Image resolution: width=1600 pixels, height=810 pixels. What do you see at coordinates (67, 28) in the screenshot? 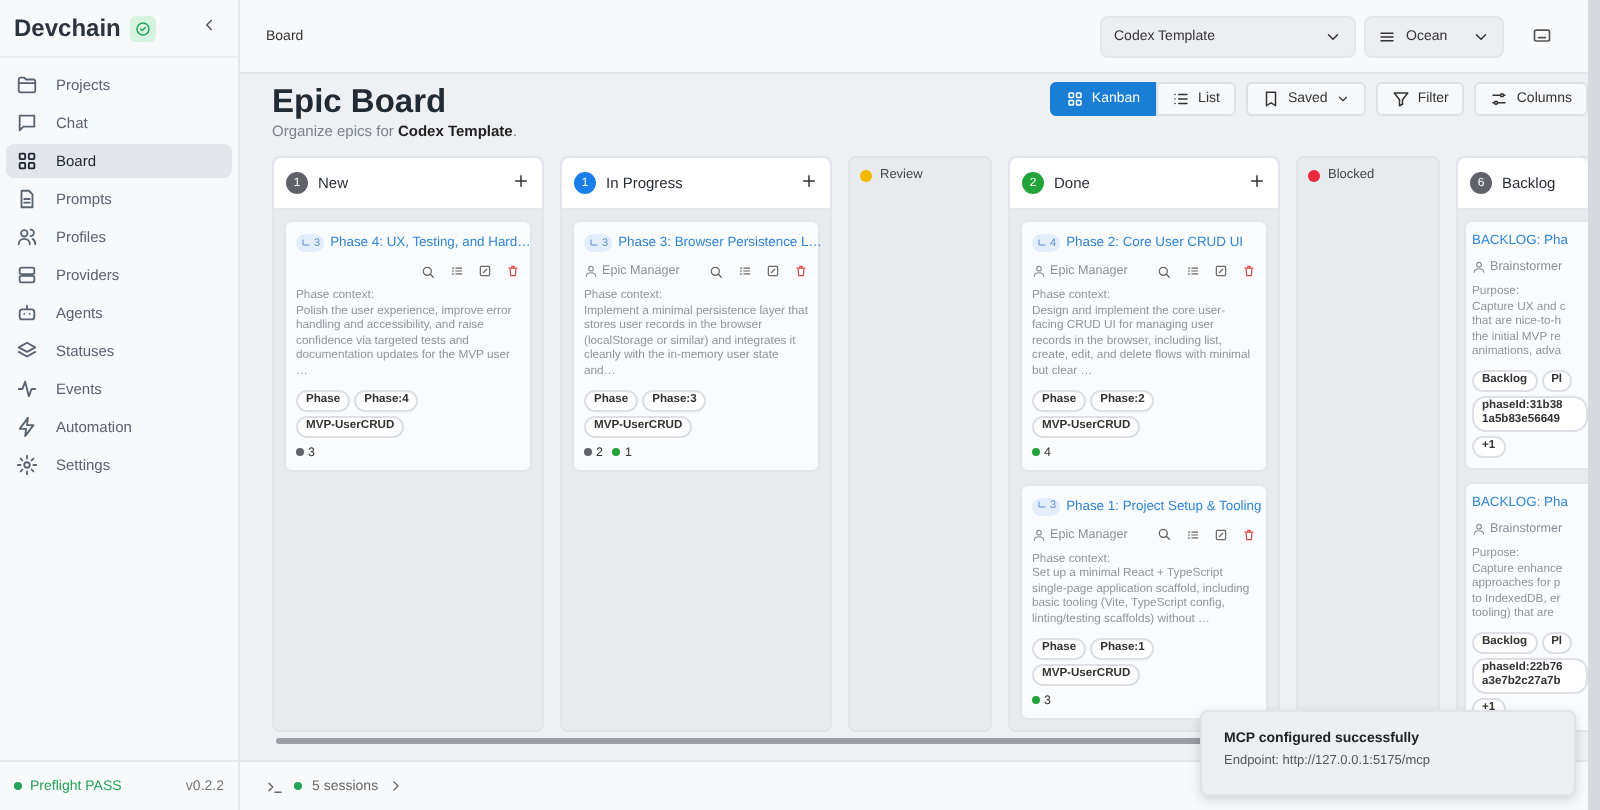
I see `brand-name: Devchain` at bounding box center [67, 28].